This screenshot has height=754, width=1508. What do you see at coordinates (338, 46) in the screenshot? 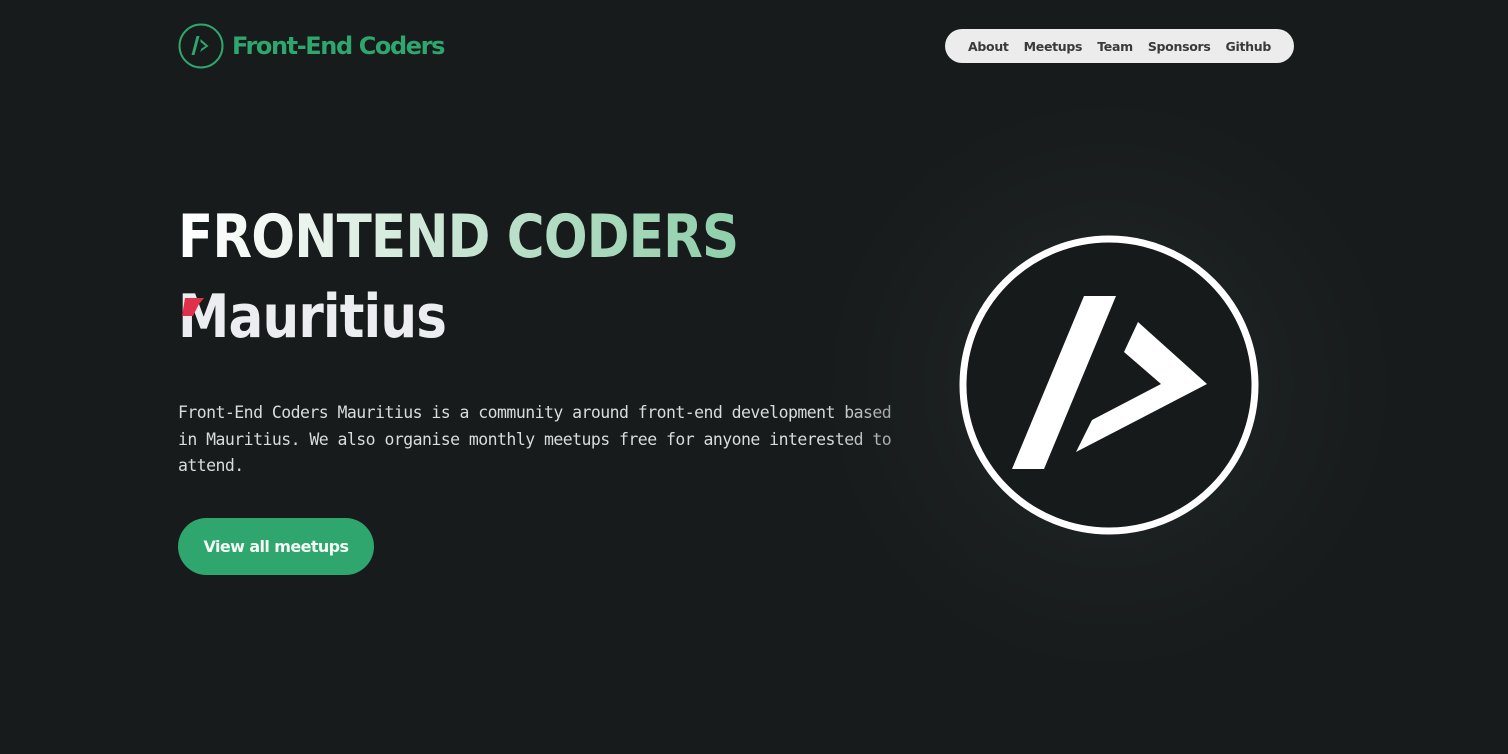
I see `brand-name: Front-End Coders` at bounding box center [338, 46].